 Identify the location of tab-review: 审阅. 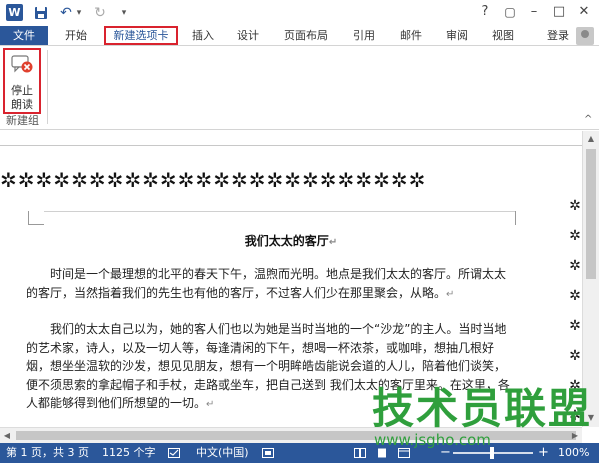
(457, 35).